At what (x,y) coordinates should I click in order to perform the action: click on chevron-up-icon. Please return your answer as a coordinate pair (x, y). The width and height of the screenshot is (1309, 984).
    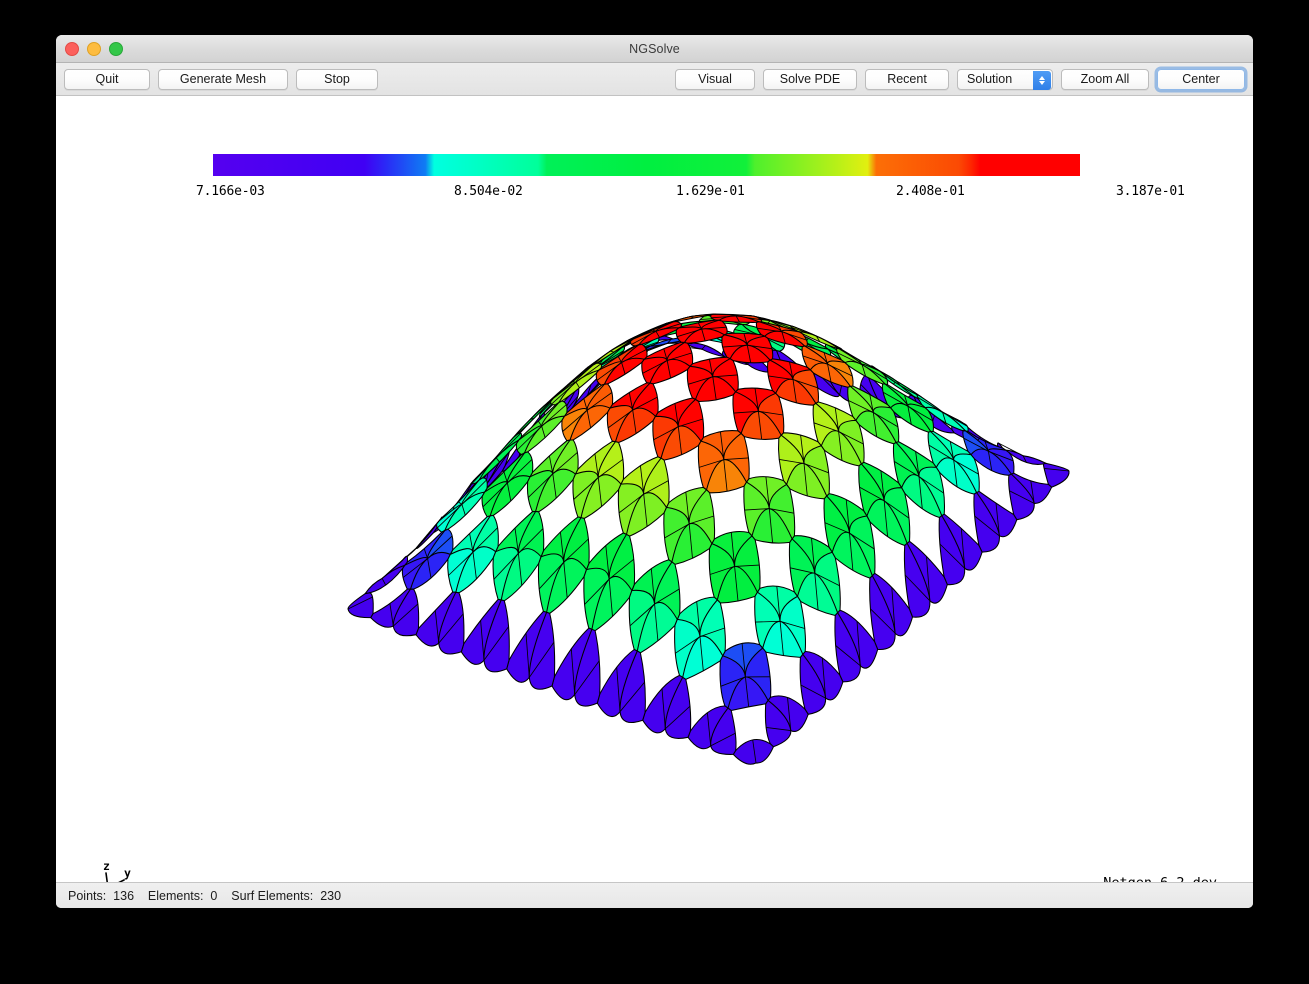
    Looking at the image, I should click on (1042, 77).